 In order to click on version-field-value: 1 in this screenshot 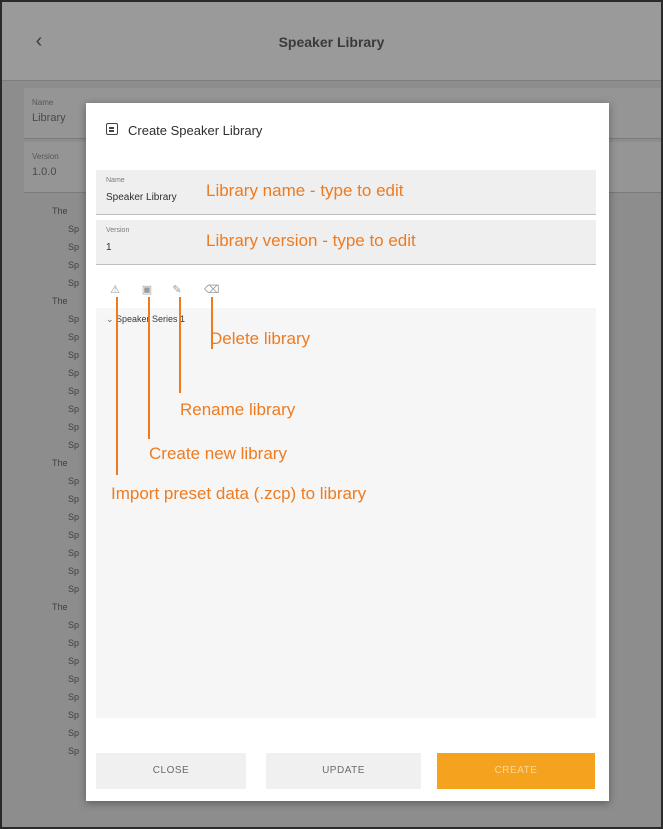, I will do `click(151, 247)`.